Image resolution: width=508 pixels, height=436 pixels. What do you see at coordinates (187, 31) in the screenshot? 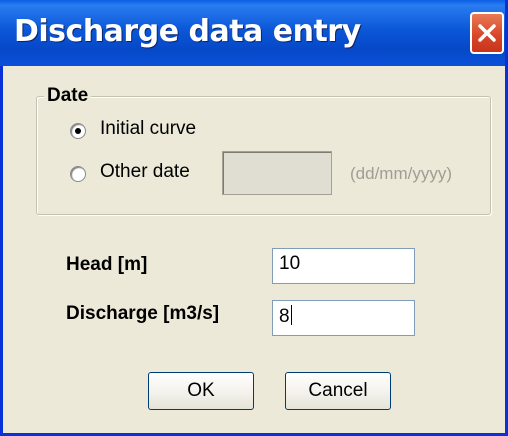
I see `window-title: Discharge data entry` at bounding box center [187, 31].